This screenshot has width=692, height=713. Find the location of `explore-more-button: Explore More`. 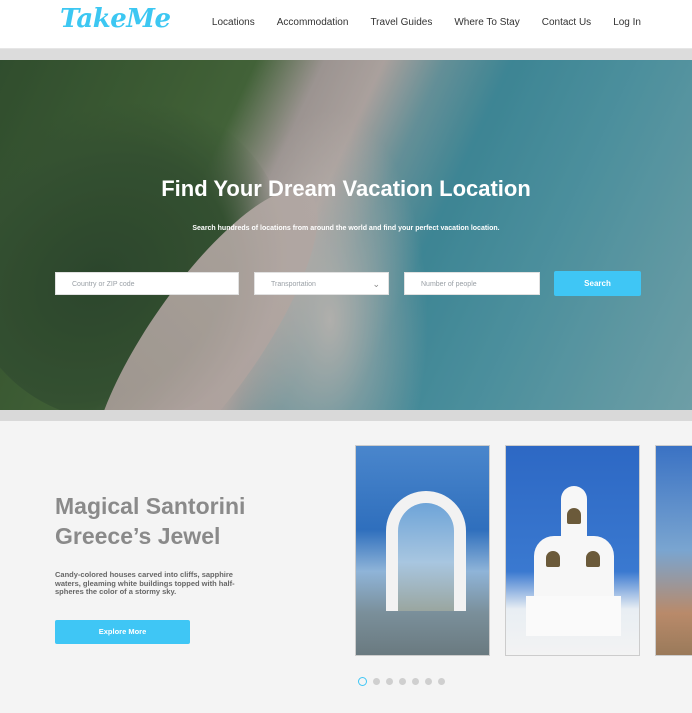

explore-more-button: Explore More is located at coordinates (122, 632).